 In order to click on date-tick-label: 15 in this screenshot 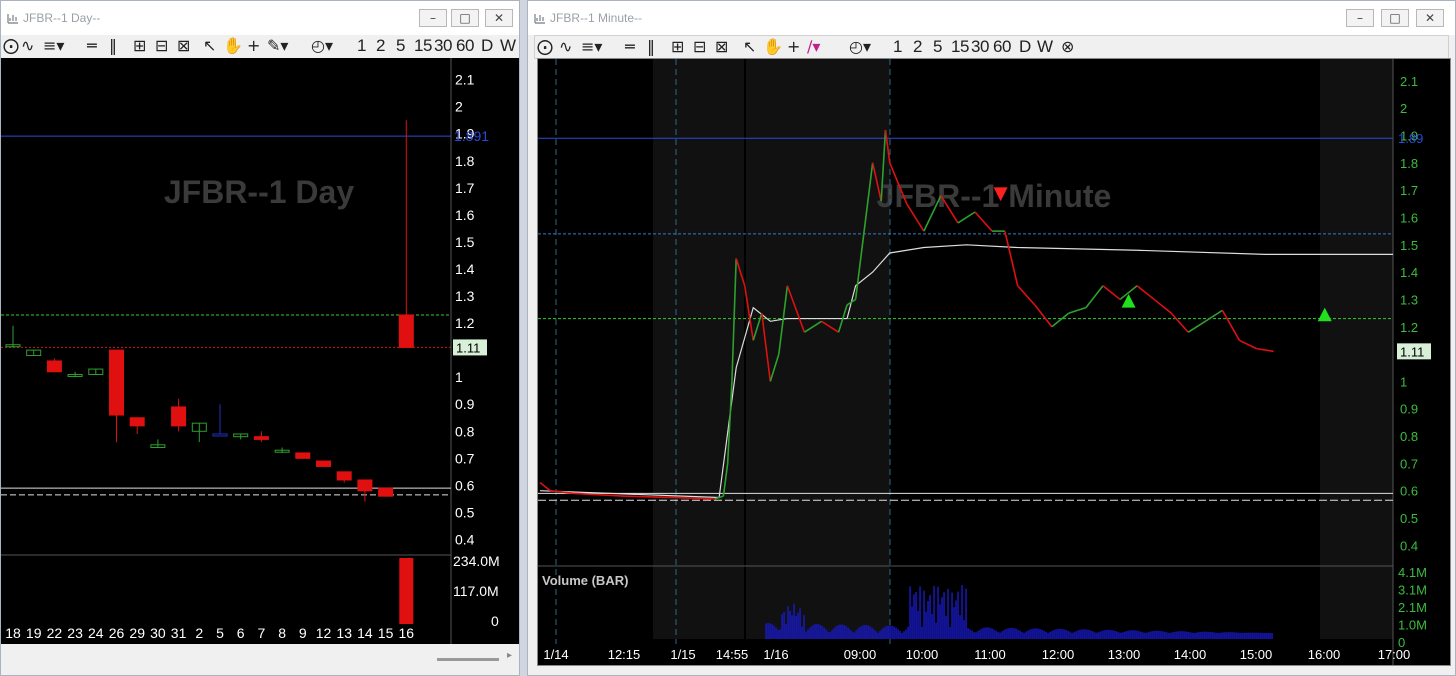, I will do `click(386, 633)`.